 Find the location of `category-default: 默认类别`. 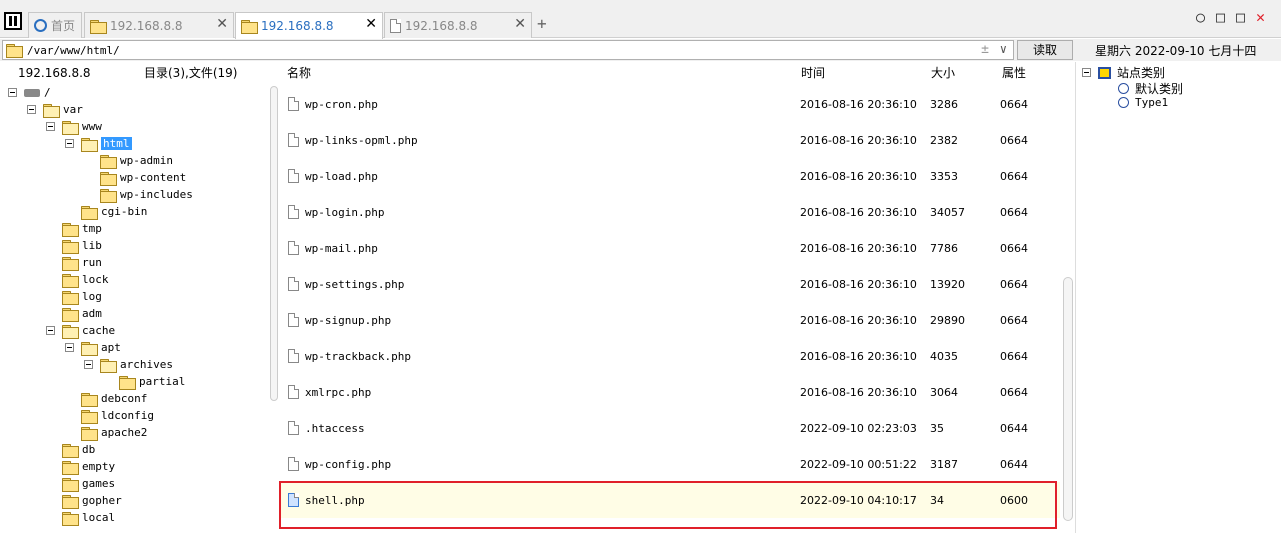

category-default: 默认类别 is located at coordinates (1150, 88).